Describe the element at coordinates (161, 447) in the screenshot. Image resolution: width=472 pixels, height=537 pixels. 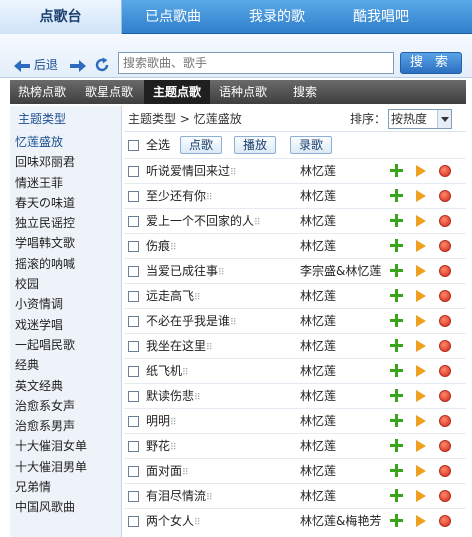
I see `song-title: 野花⠿` at that location.